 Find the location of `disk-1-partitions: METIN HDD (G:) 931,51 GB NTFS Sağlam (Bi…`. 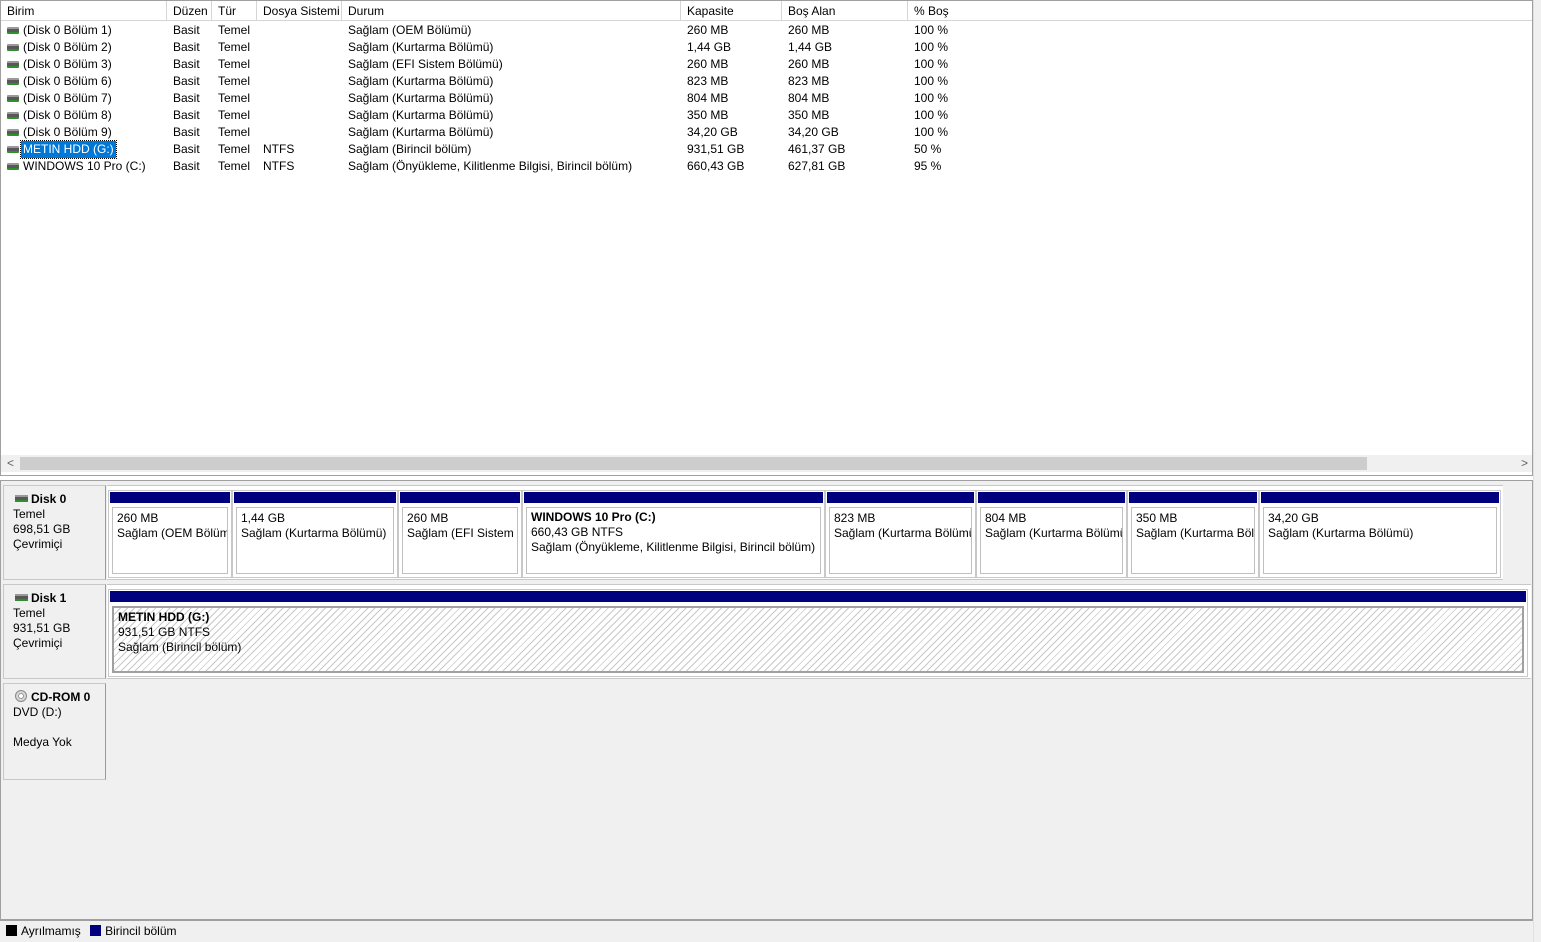

disk-1-partitions: METIN HDD (G:) 931,51 GB NTFS Sağlam (Bi… is located at coordinates (819, 631).